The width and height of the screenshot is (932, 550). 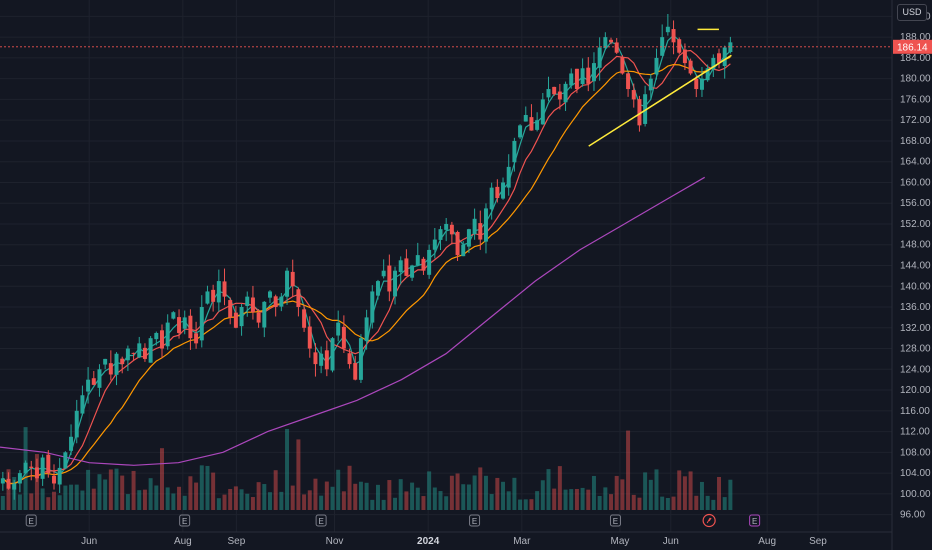 I want to click on price-tick-label: 116.00, so click(x=915, y=411).